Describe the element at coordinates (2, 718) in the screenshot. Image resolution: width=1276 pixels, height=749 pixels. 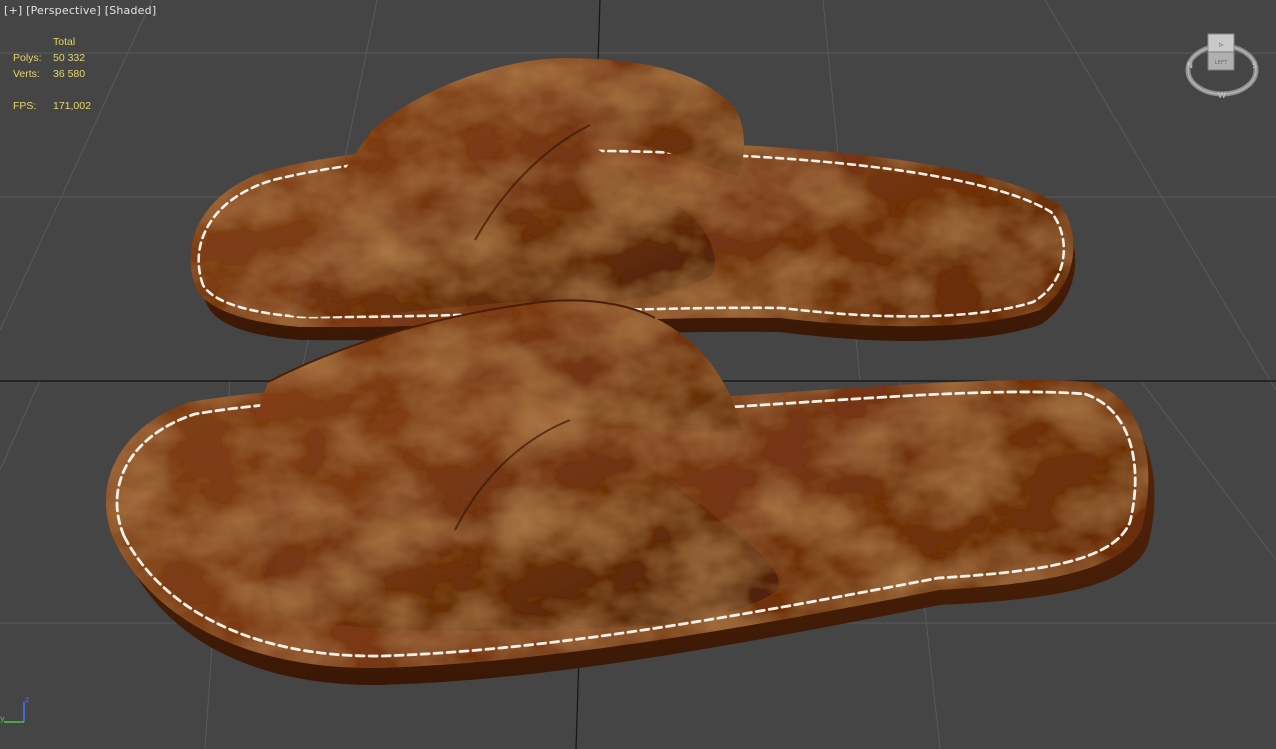
I see `axis-y-label: y` at that location.